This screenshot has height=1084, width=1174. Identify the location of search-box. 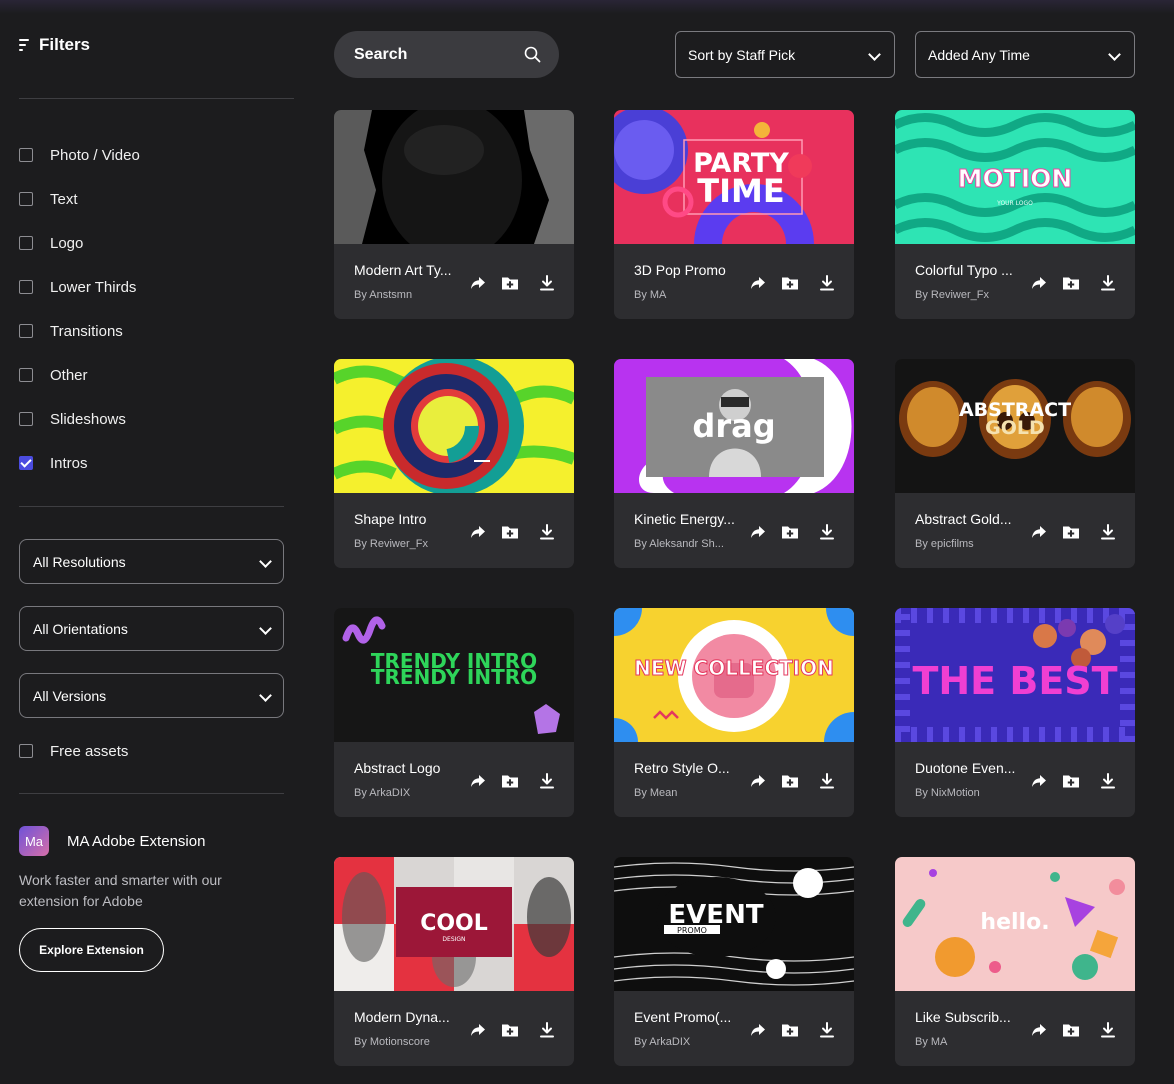
(446, 54).